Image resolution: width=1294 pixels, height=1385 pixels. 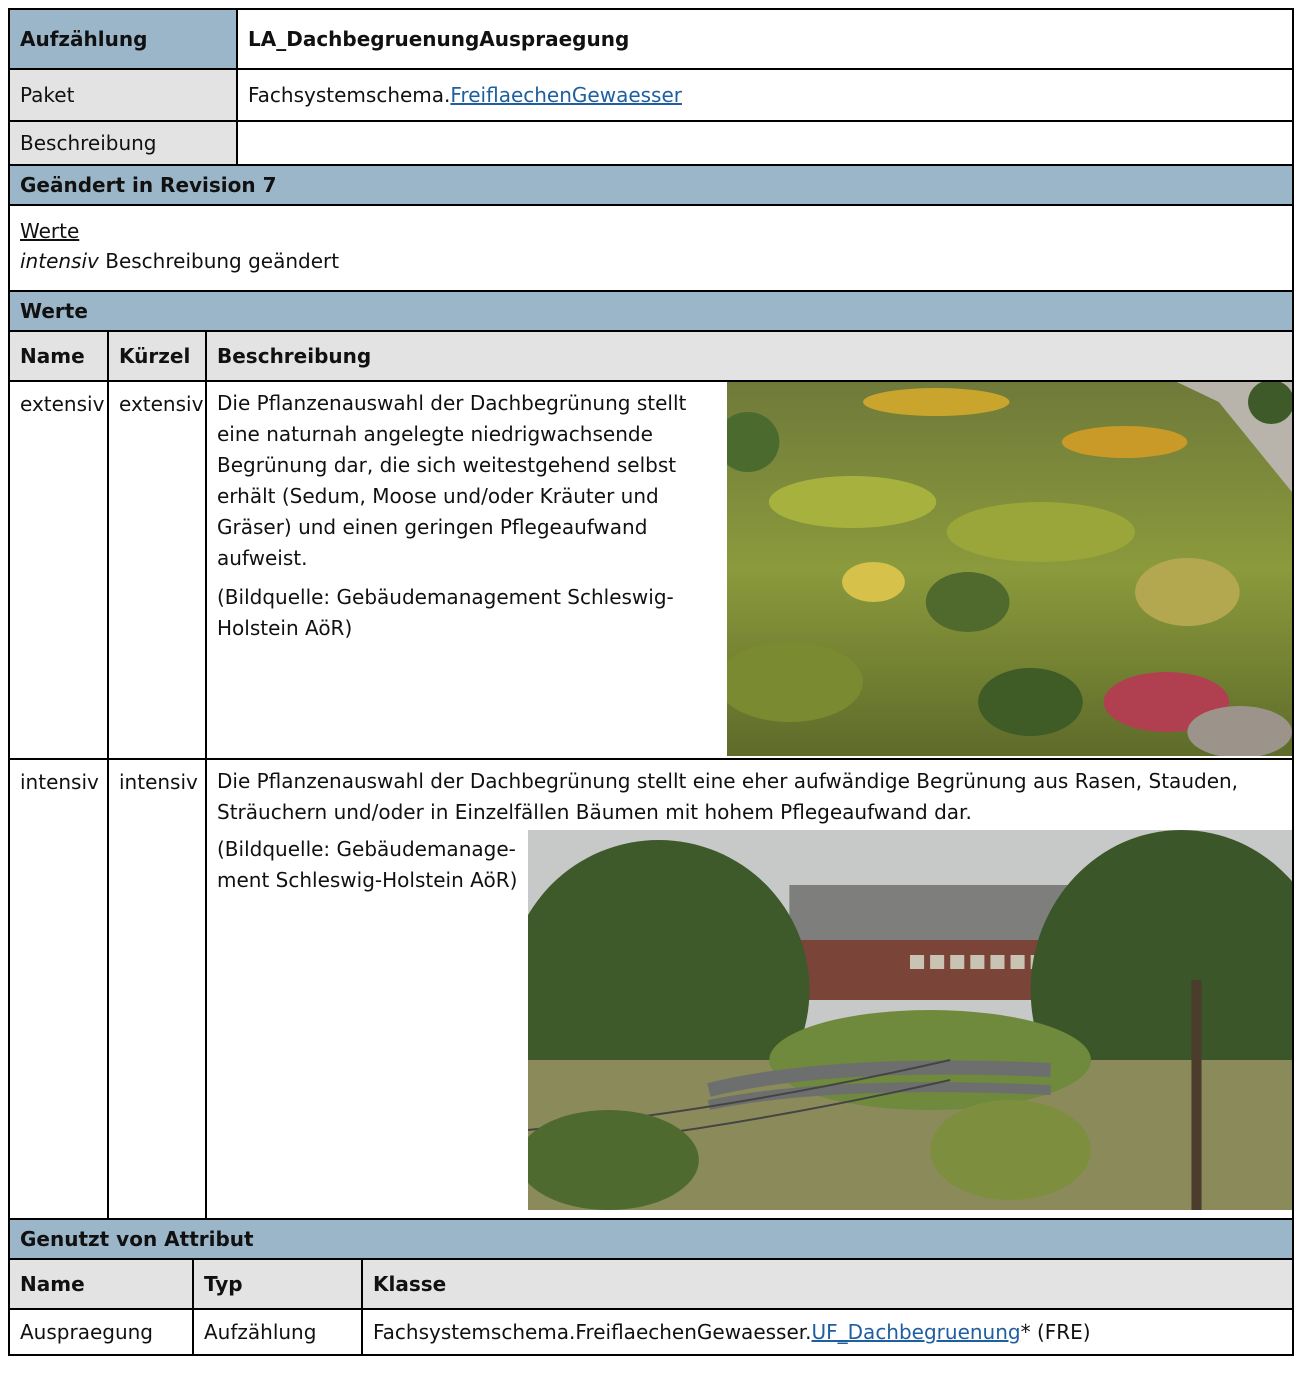 What do you see at coordinates (58, 989) in the screenshot?
I see `value-name: intensiv` at bounding box center [58, 989].